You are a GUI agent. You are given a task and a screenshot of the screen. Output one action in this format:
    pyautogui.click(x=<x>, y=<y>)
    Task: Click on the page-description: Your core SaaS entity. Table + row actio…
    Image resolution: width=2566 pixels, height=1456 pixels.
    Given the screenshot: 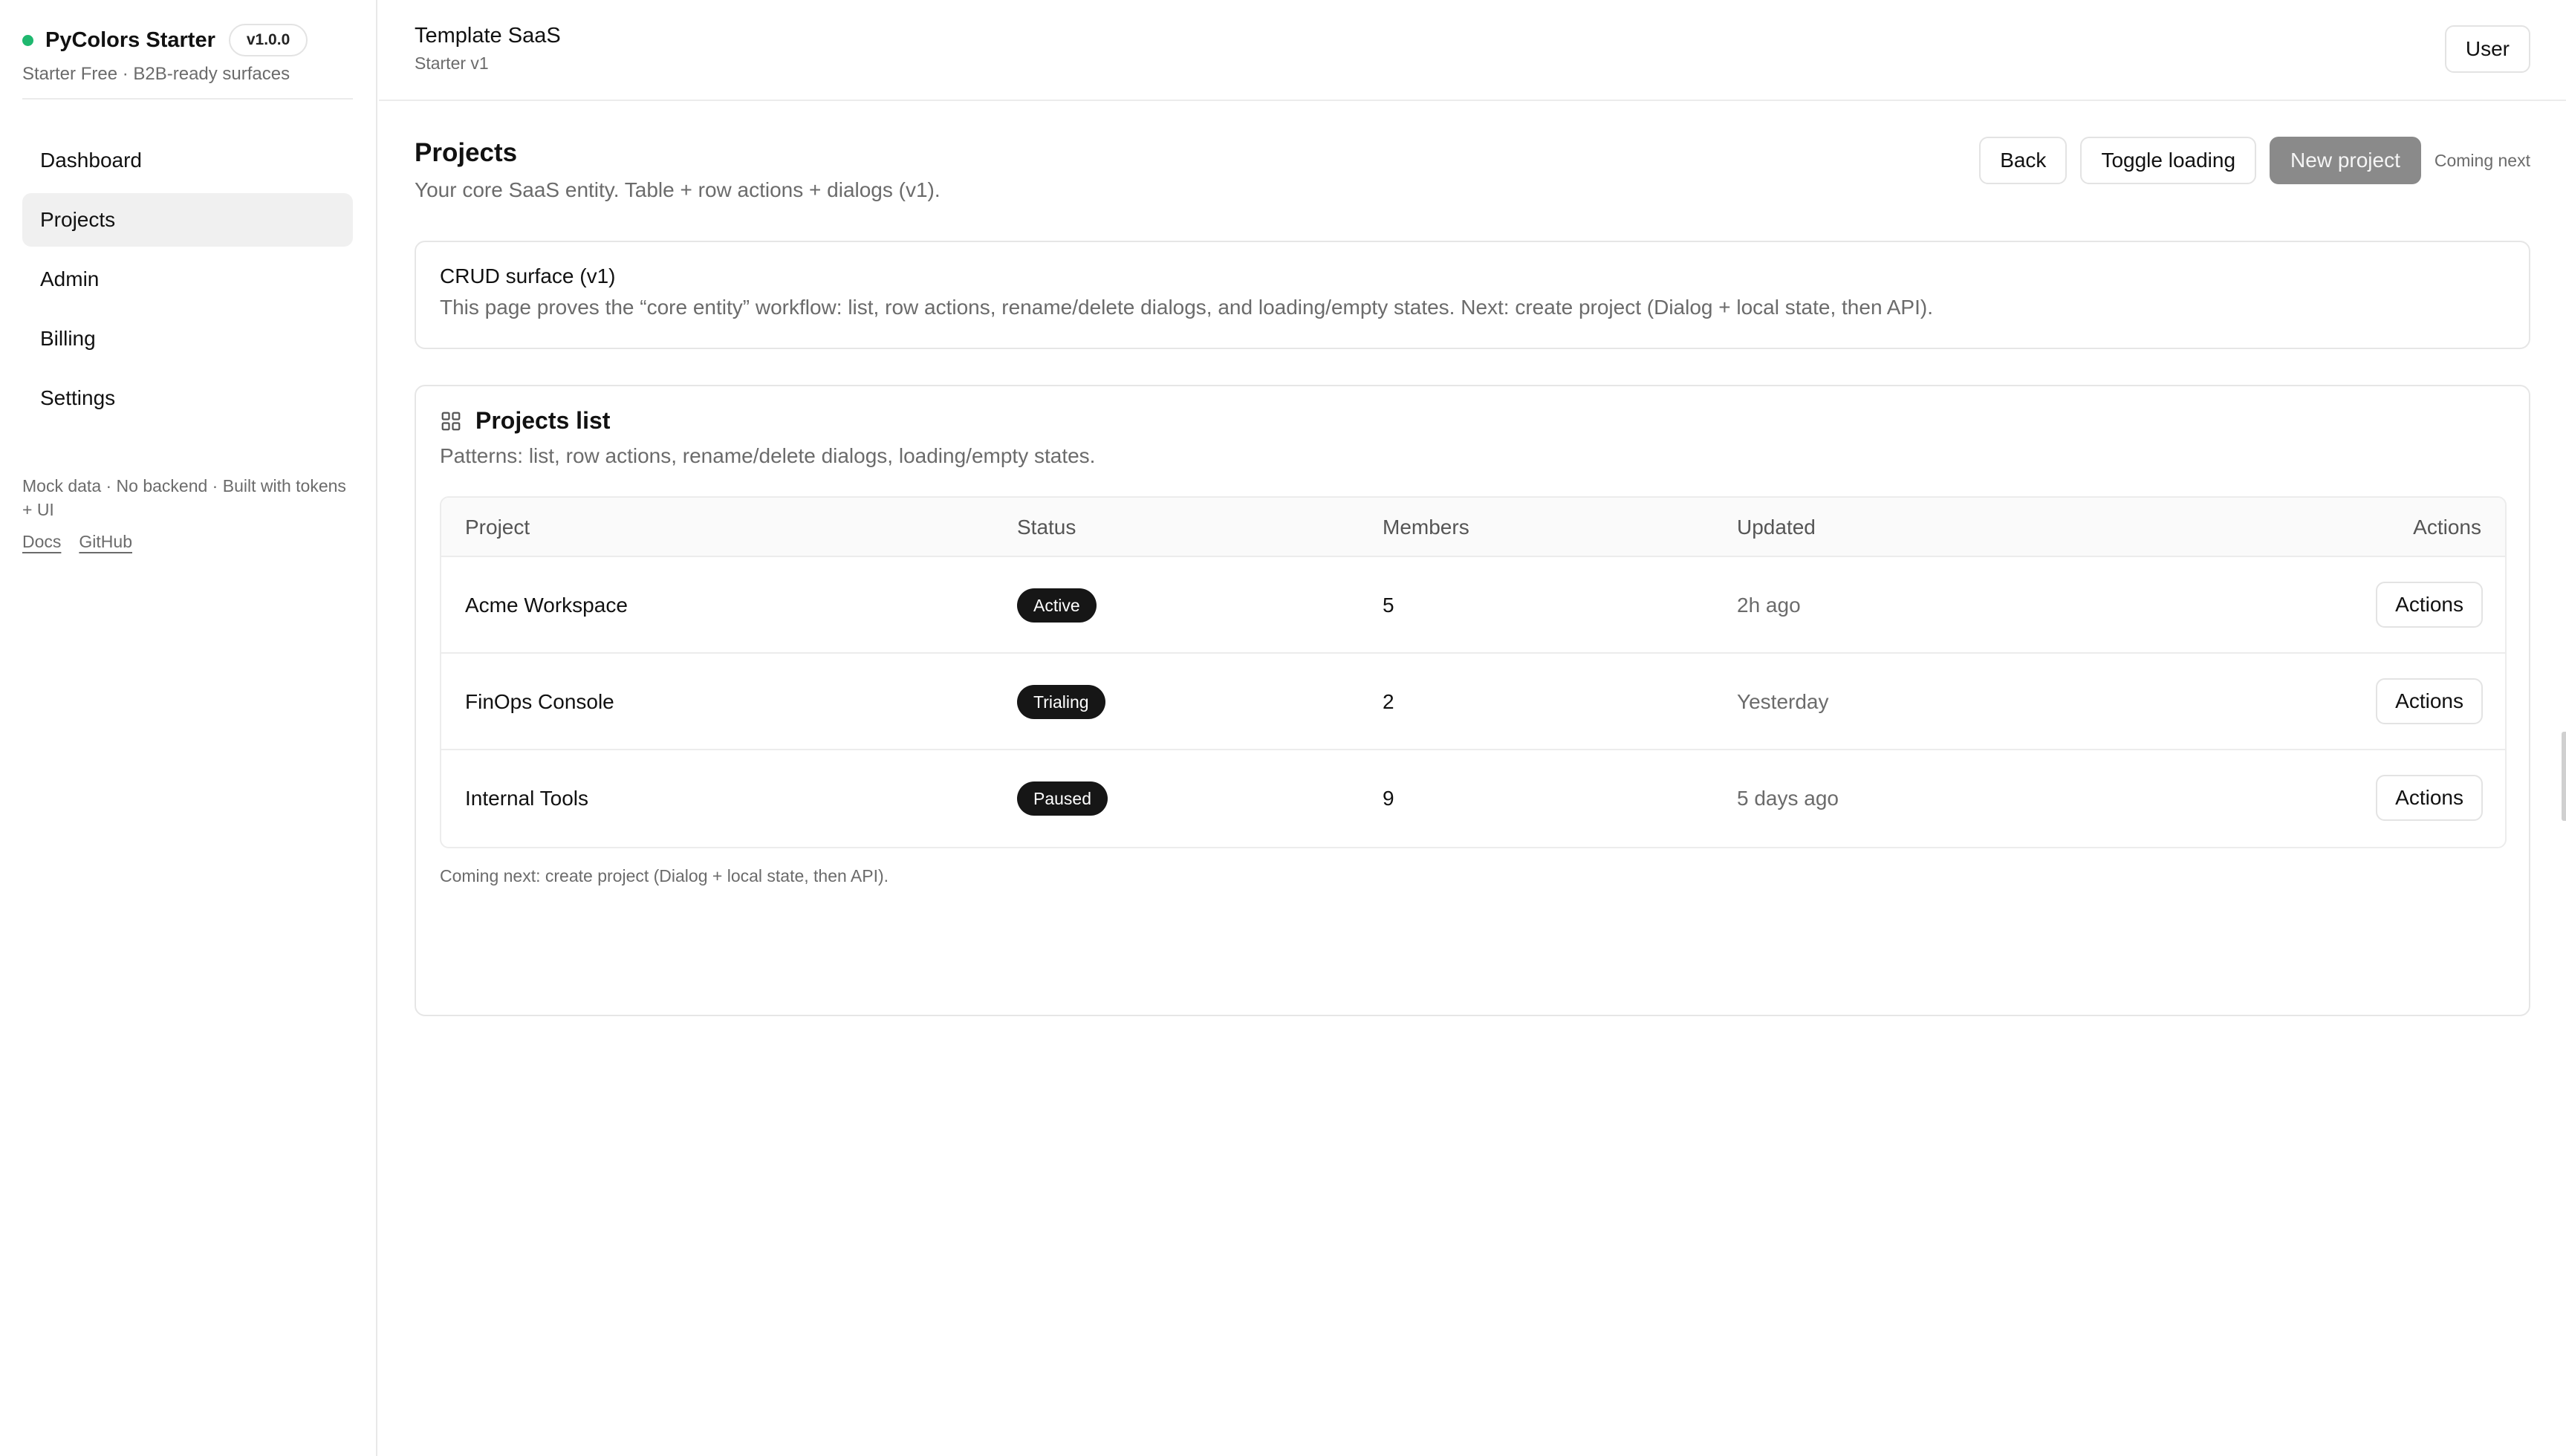 What is the action you would take?
    pyautogui.click(x=678, y=190)
    